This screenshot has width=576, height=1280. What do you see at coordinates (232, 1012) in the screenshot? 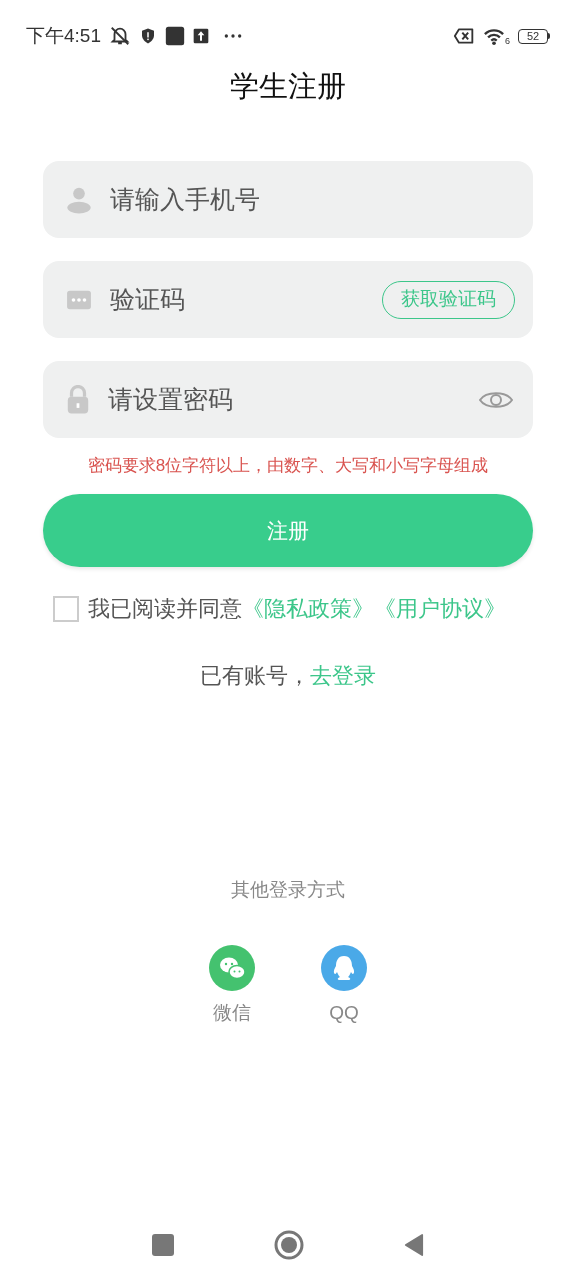
I see `login-option-label: 微信` at bounding box center [232, 1012].